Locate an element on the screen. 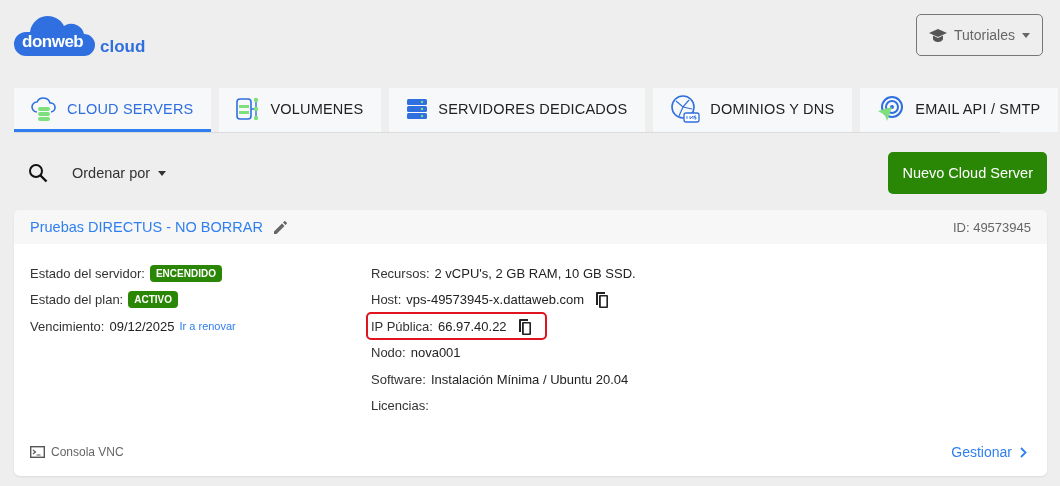 The image size is (1060, 486). database-icon is located at coordinates (248, 108).